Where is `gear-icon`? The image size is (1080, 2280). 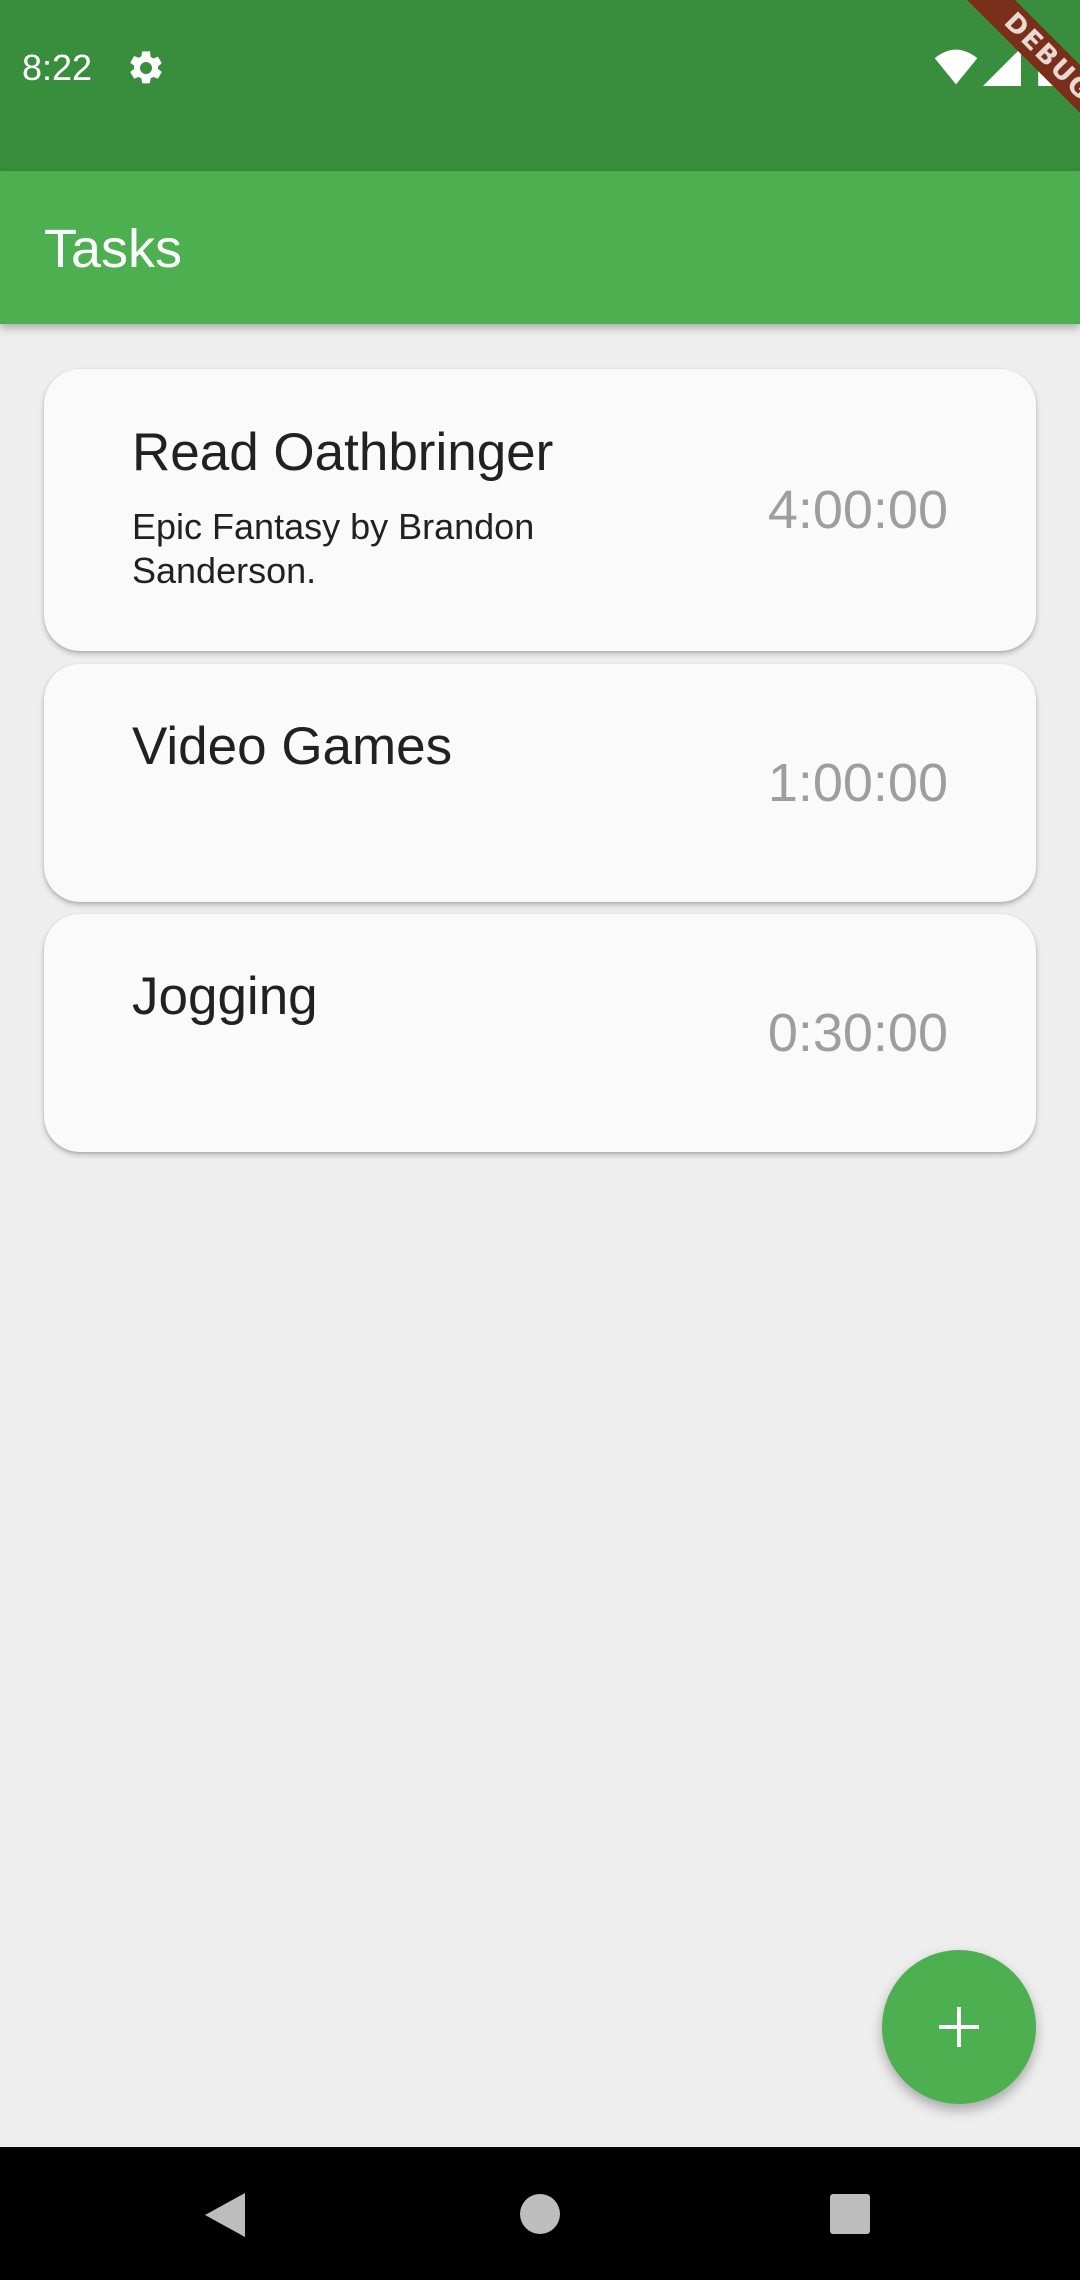
gear-icon is located at coordinates (146, 67).